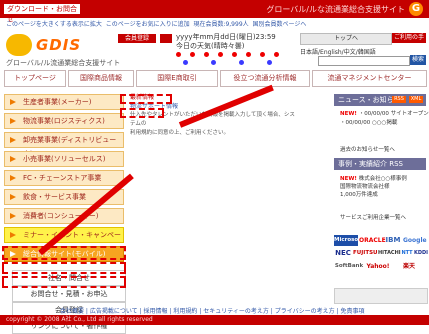  What do you see at coordinates (177, 78) in the screenshot?
I see `tab-commerce: 国際E商取引` at bounding box center [177, 78].